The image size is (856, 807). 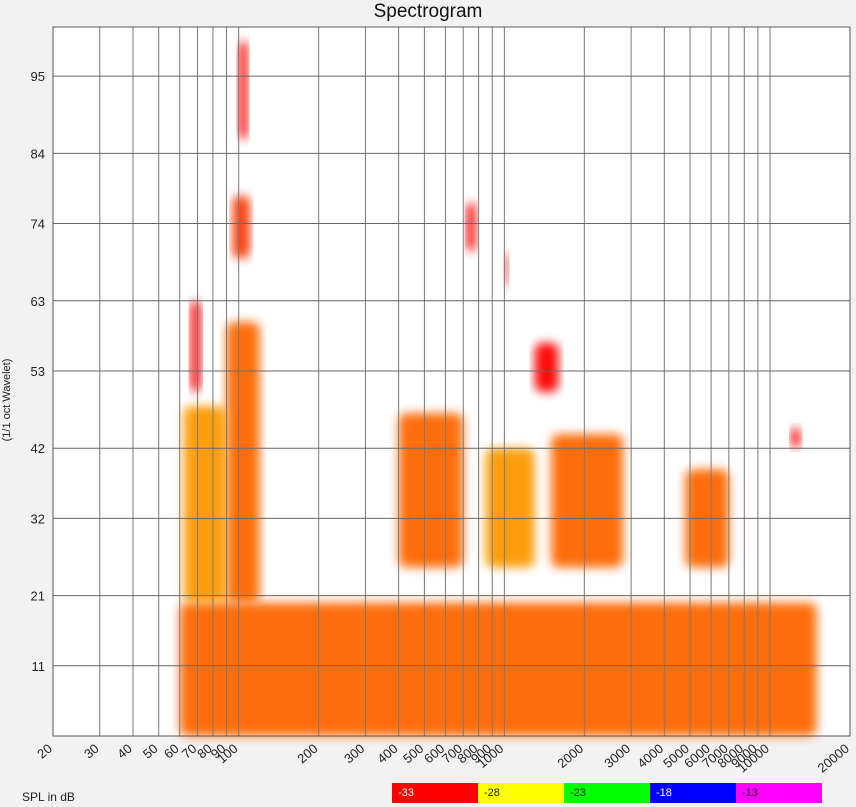 What do you see at coordinates (38, 518) in the screenshot?
I see `y-tick-label: 32` at bounding box center [38, 518].